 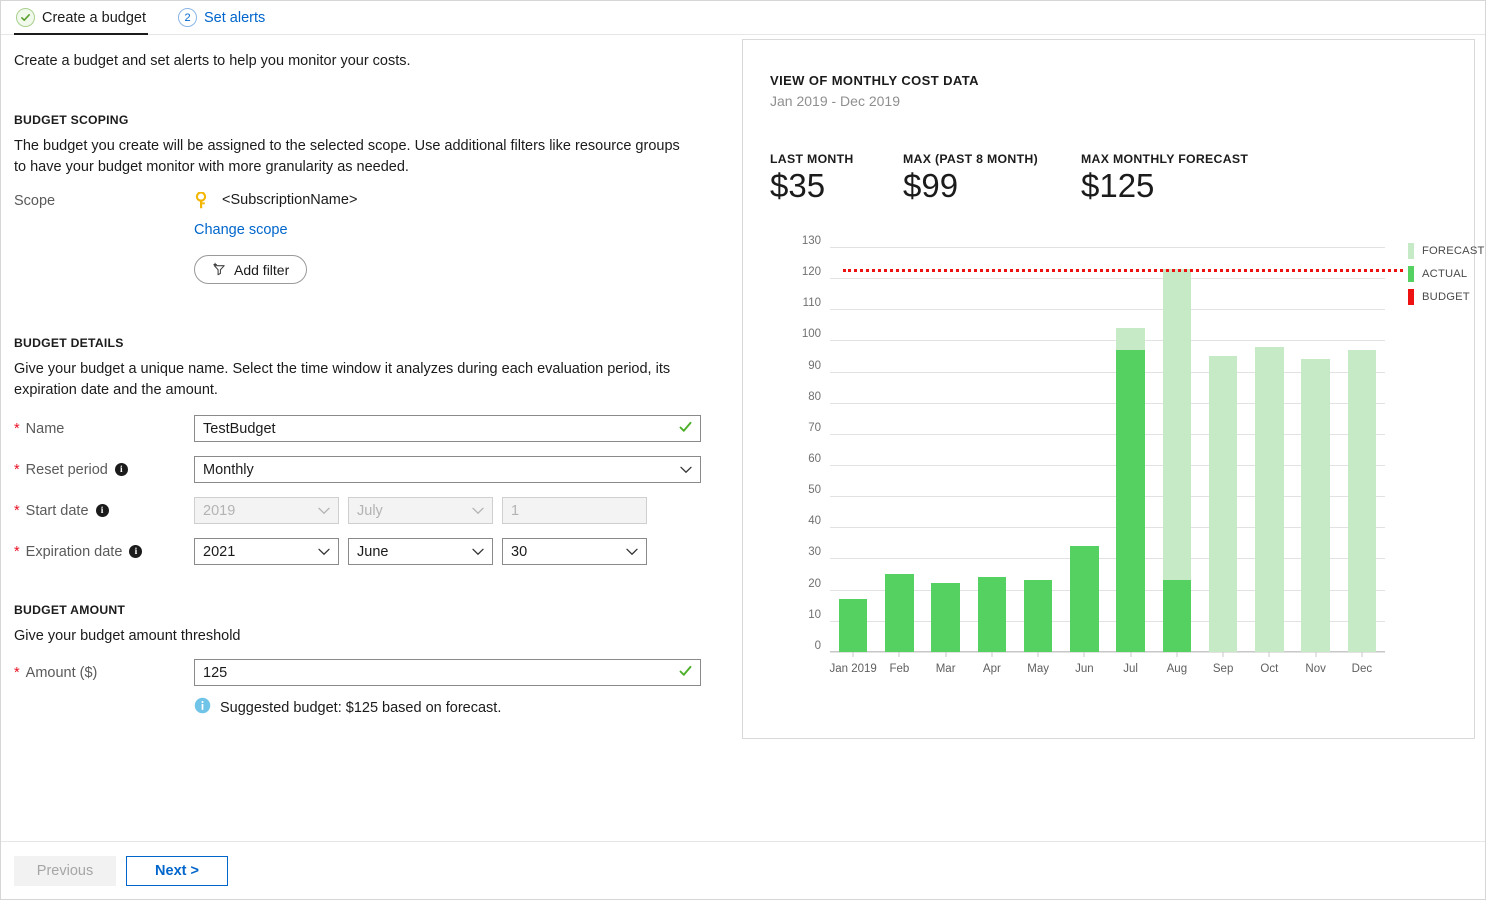 What do you see at coordinates (814, 365) in the screenshot?
I see `y-axis-tick-label: 90` at bounding box center [814, 365].